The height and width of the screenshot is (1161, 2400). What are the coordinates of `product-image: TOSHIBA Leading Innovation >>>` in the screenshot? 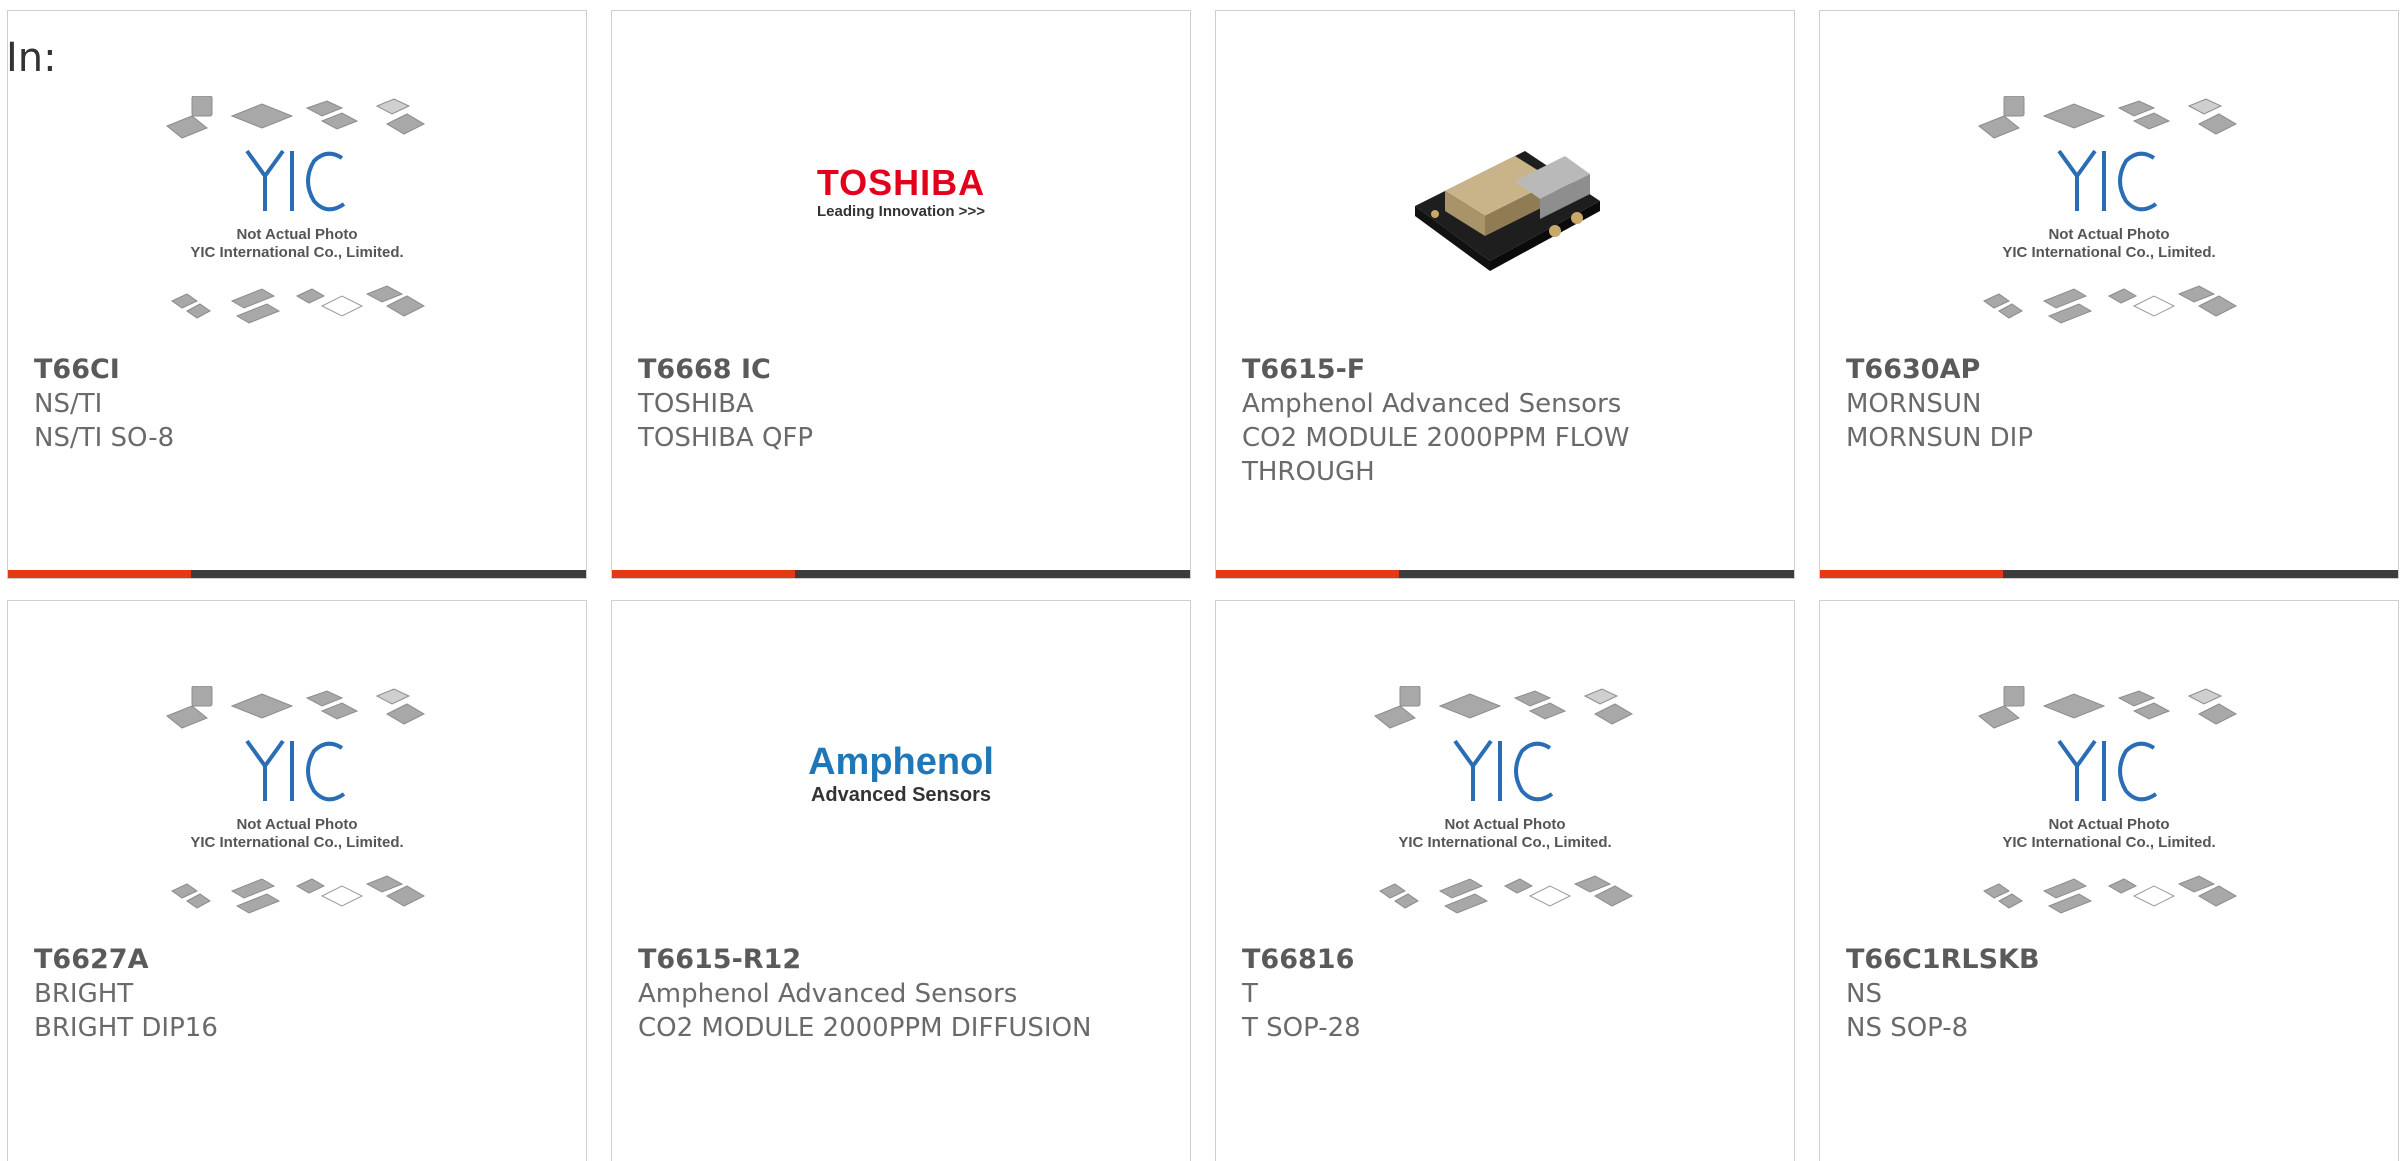 It's located at (901, 226).